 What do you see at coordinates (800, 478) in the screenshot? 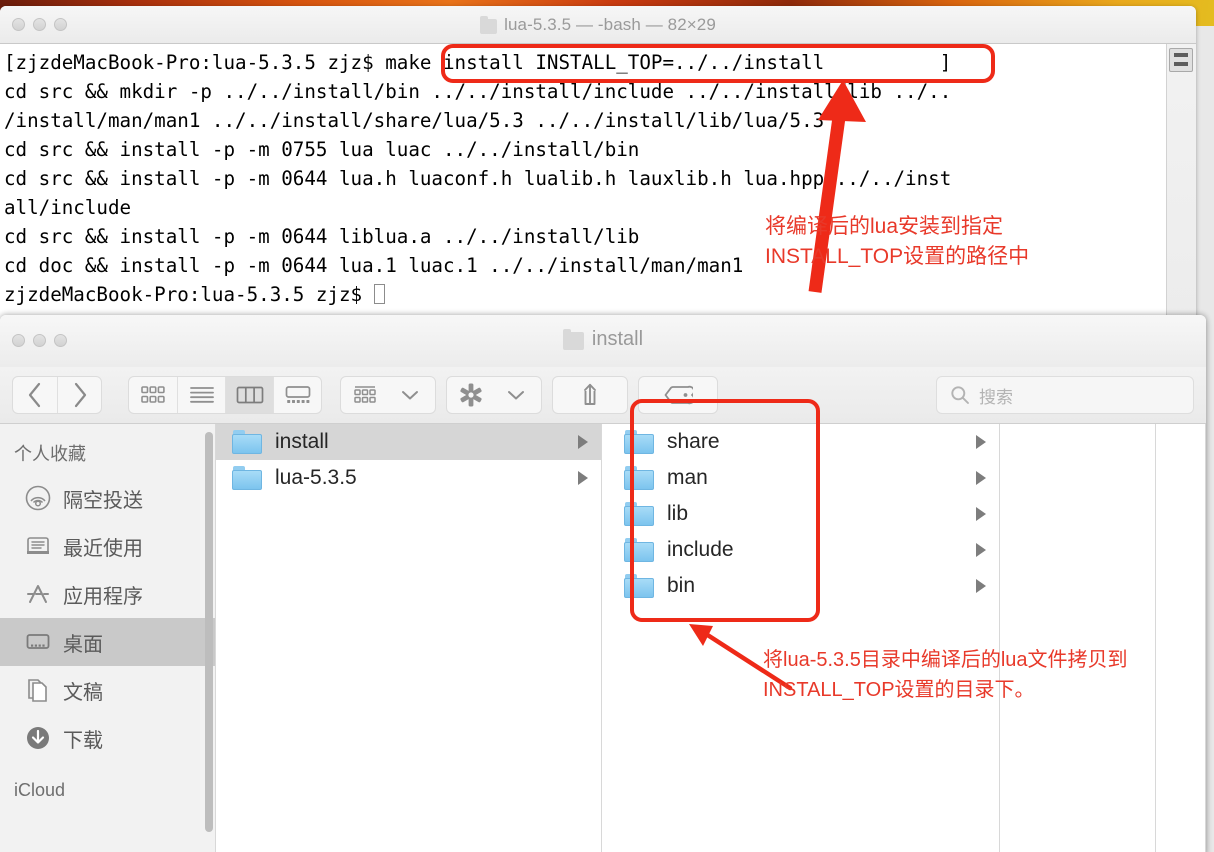
I see `file-row-man: man` at bounding box center [800, 478].